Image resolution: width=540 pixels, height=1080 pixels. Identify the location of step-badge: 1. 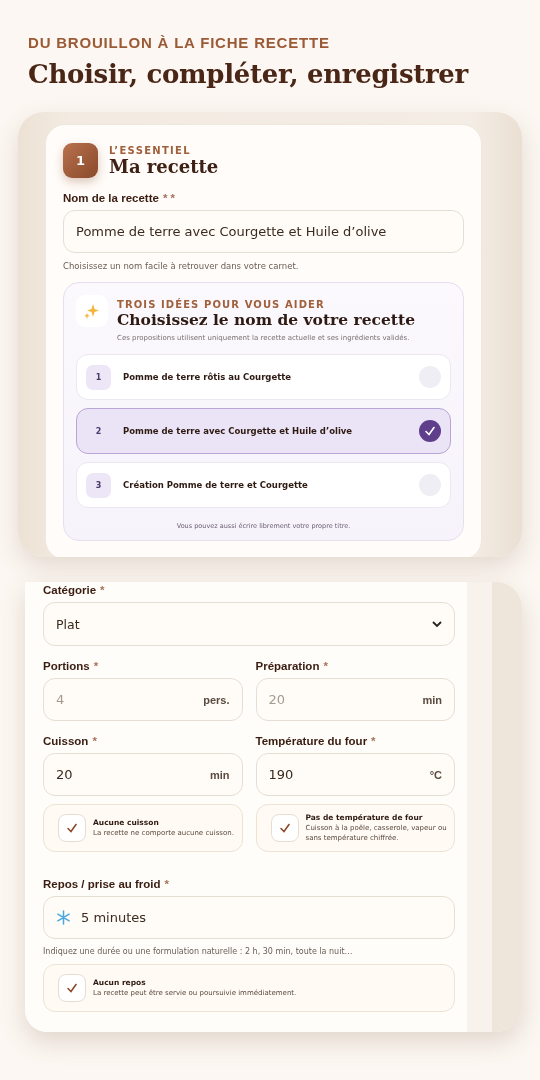
(80, 160).